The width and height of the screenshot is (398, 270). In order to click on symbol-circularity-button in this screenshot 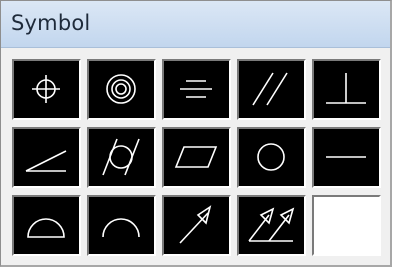, I will do `click(271, 157)`.